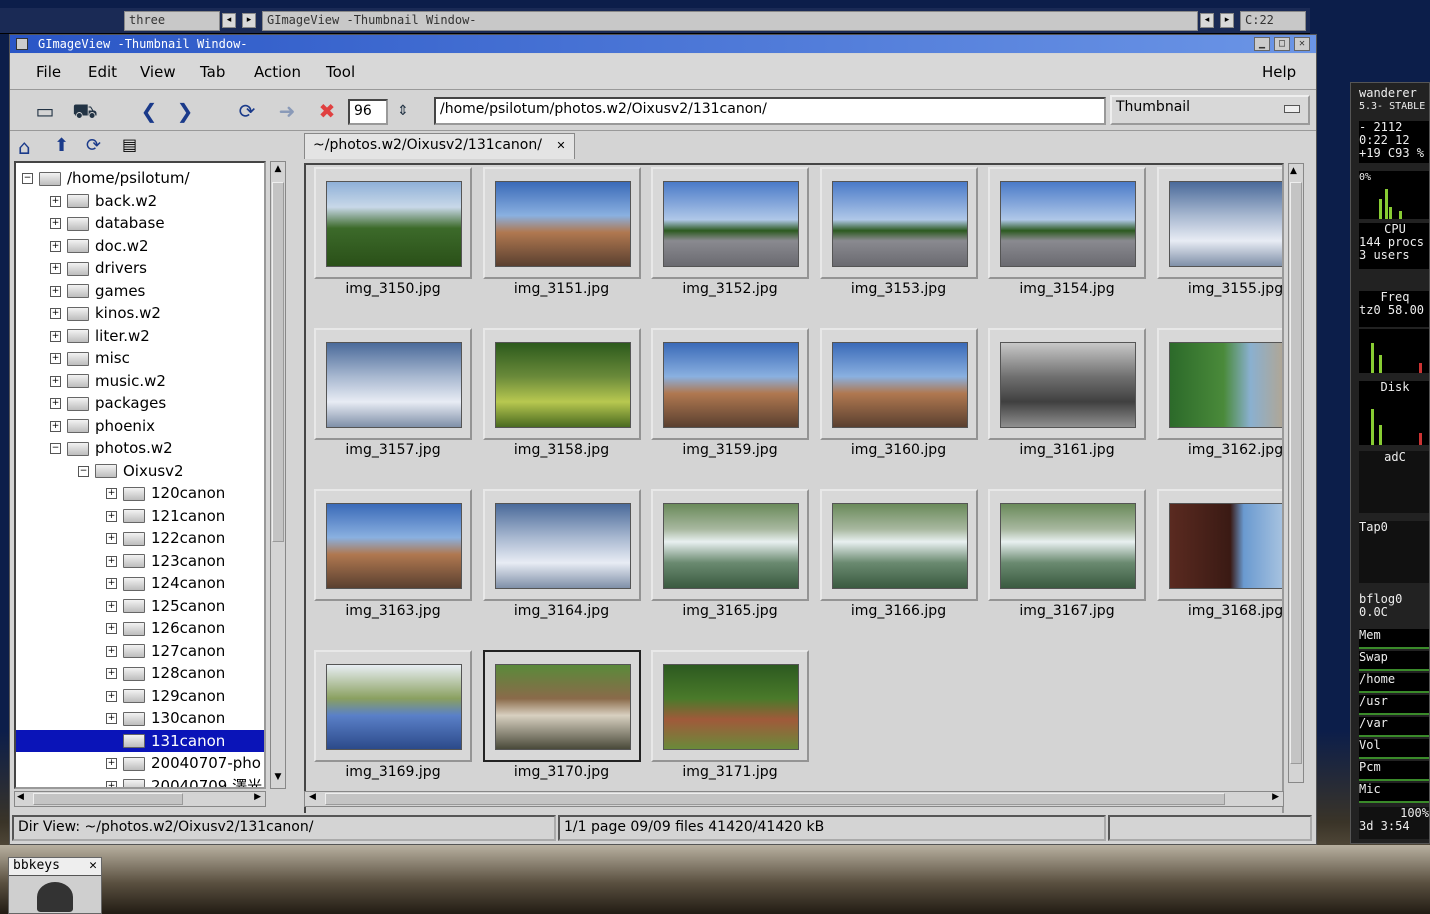  What do you see at coordinates (140, 799) in the screenshot?
I see `tree-horizontal-scrollbar: ◀ ▶` at bounding box center [140, 799].